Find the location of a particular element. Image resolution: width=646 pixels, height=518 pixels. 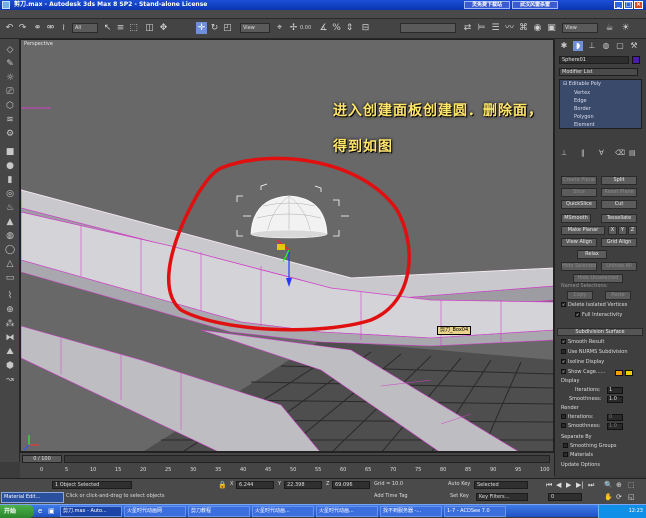

viewport-label: Perspective is located at coordinates (38, 44).